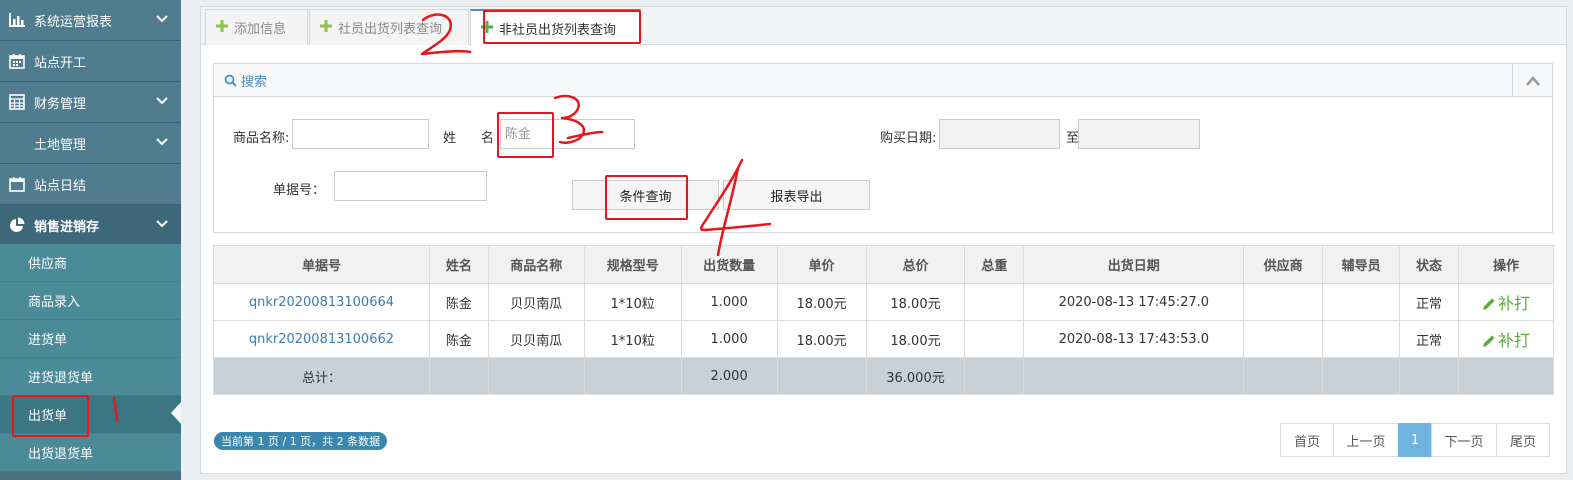 The width and height of the screenshot is (1573, 480). What do you see at coordinates (729, 376) in the screenshot?
I see `total-qty: 2.000` at bounding box center [729, 376].